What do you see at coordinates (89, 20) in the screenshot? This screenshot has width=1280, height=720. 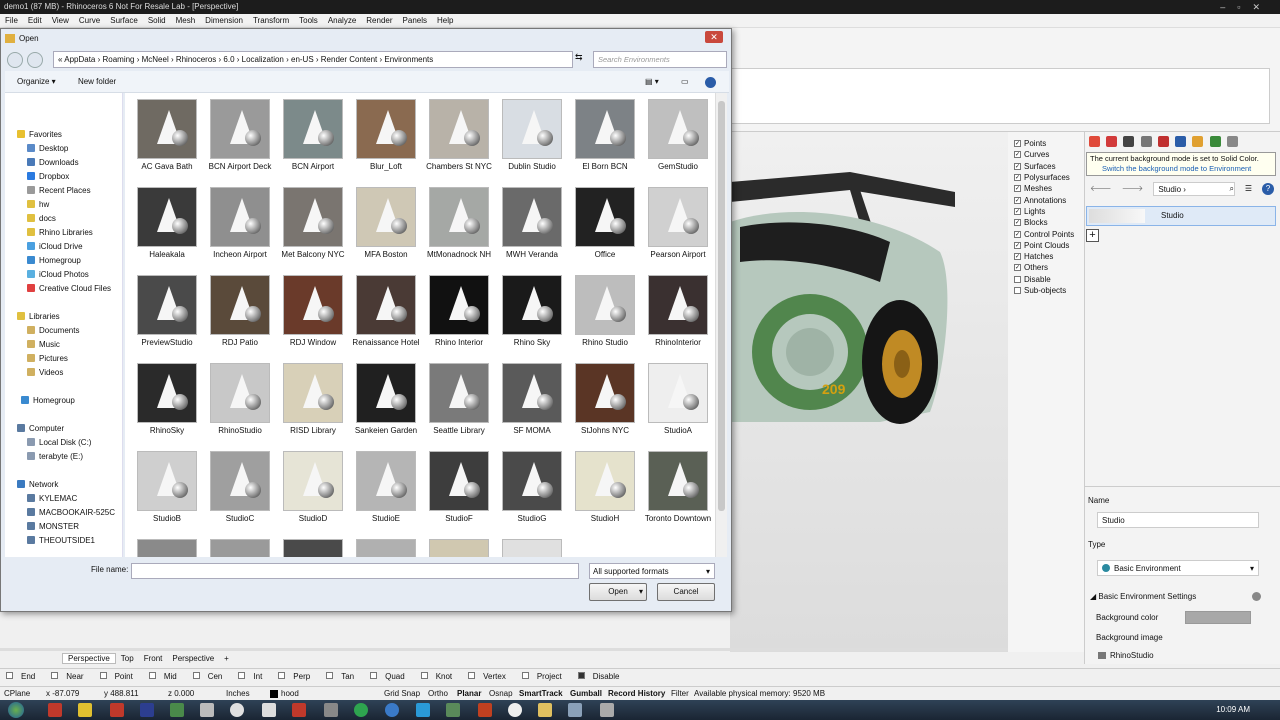 I see `menu-item: Curve` at bounding box center [89, 20].